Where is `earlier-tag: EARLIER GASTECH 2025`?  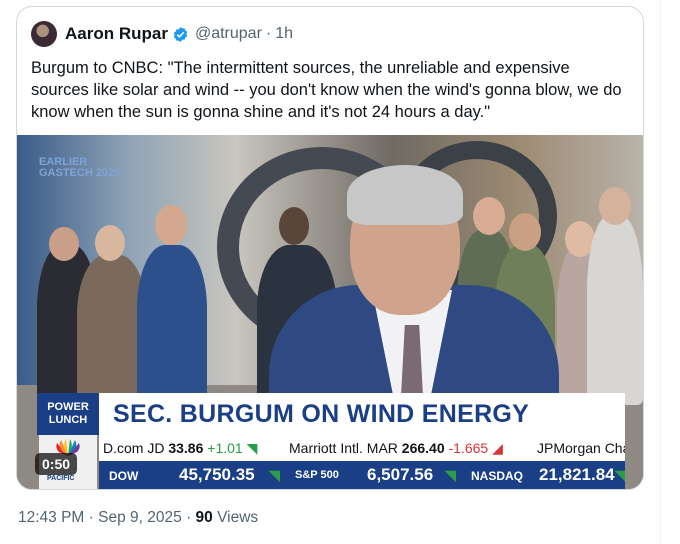 earlier-tag: EARLIER GASTECH 2025 is located at coordinates (79, 168).